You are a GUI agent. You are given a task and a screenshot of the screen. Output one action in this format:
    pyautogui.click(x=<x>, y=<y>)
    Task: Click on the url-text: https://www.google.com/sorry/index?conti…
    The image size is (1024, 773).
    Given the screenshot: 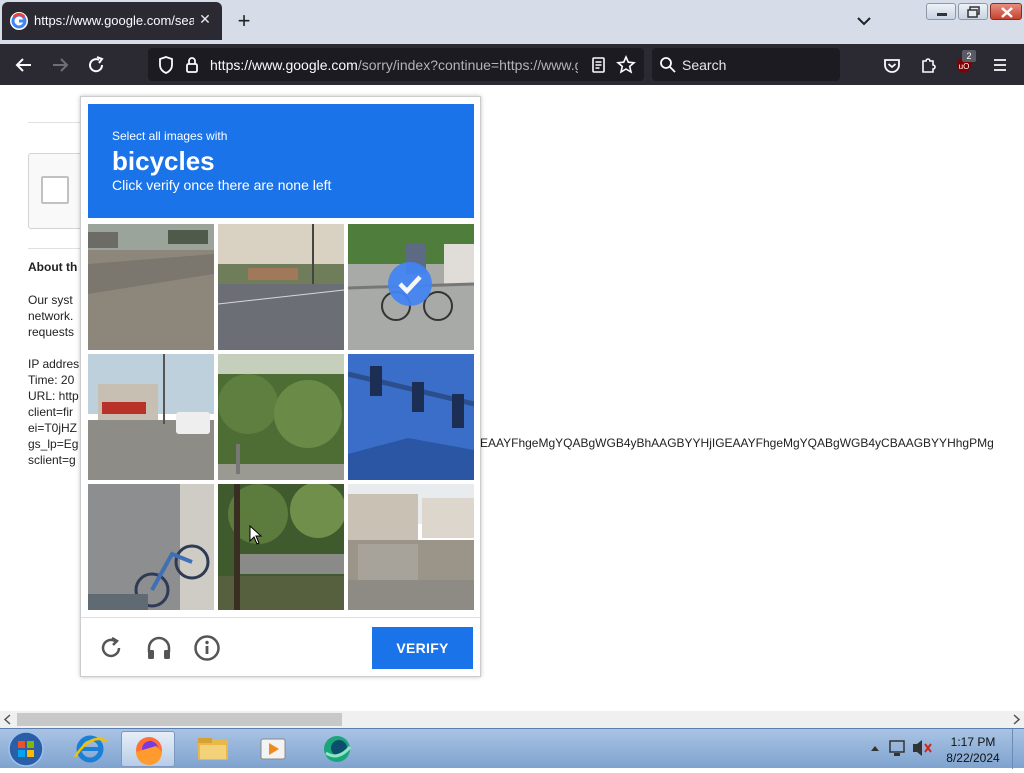 What is the action you would take?
    pyautogui.click(x=394, y=65)
    